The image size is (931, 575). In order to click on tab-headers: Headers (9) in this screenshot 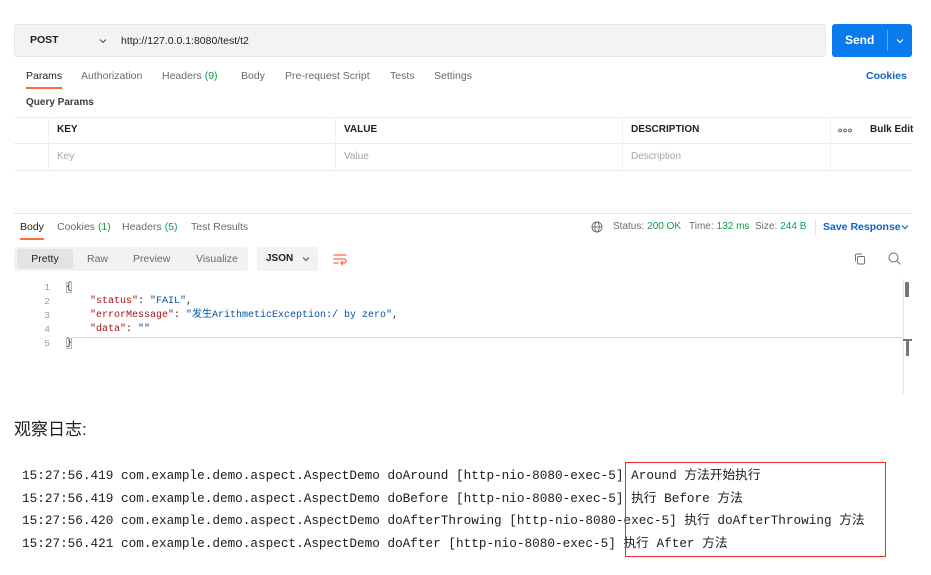, I will do `click(190, 76)`.